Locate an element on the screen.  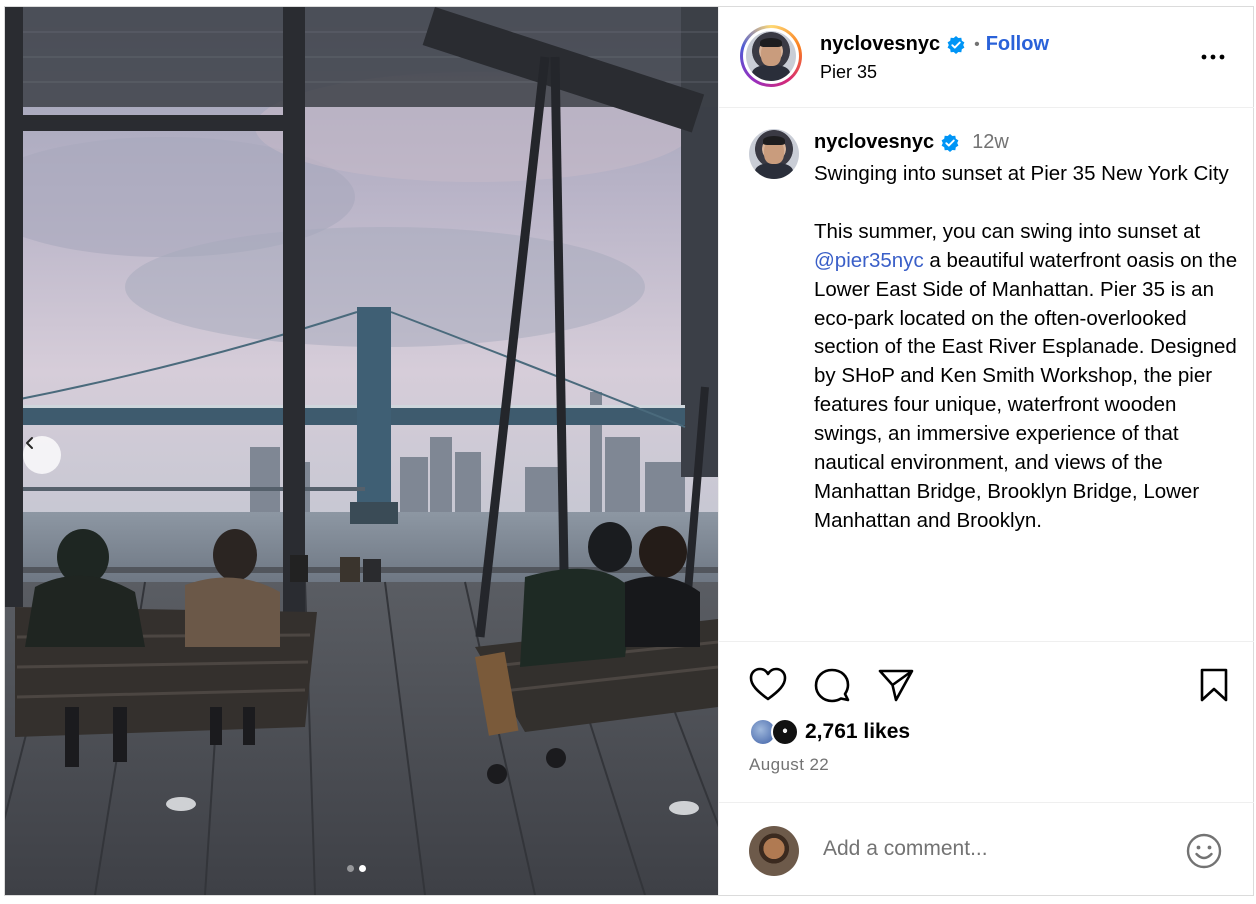
post-time: 12w is located at coordinates (990, 142).